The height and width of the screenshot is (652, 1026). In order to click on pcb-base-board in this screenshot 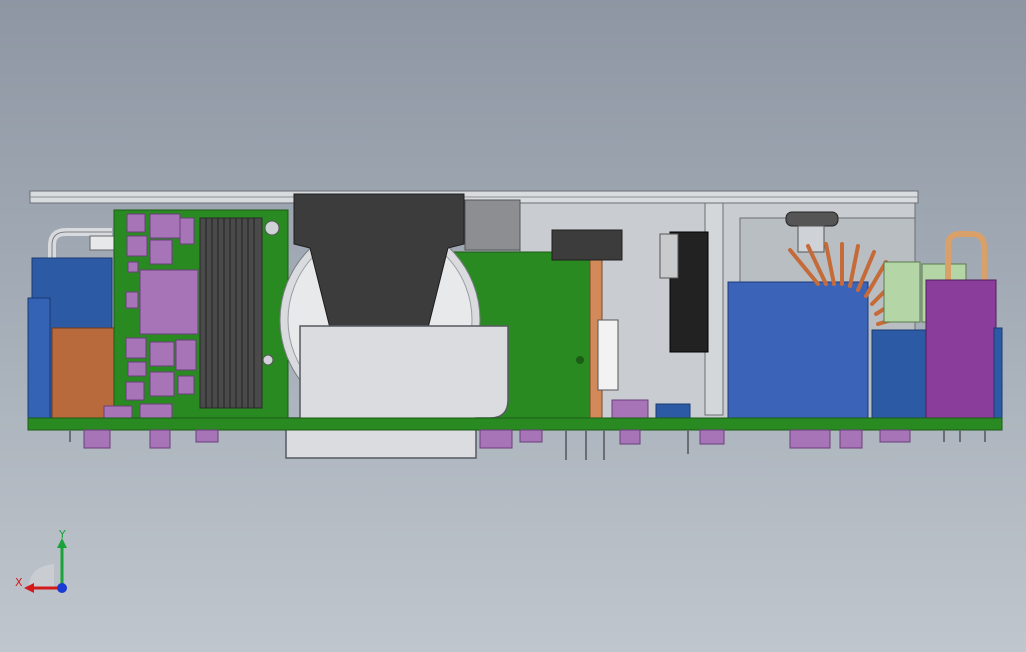, I will do `click(515, 424)`.